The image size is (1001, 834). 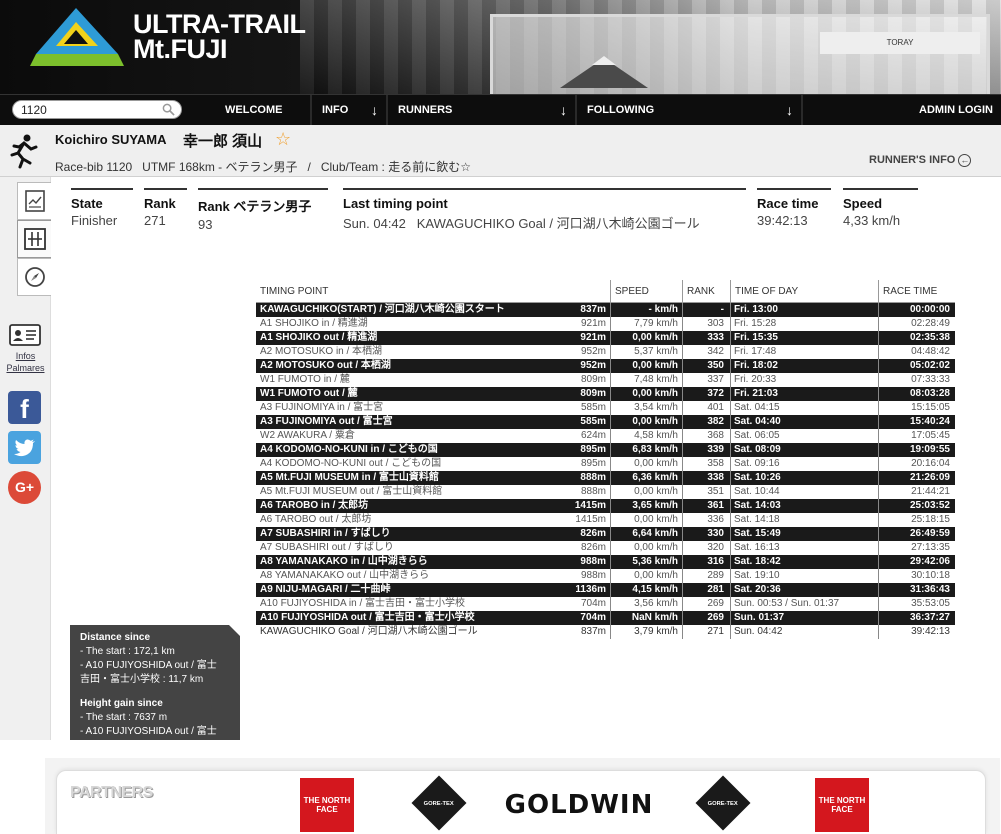 What do you see at coordinates (76, 37) in the screenshot?
I see `utmf-logo-icon` at bounding box center [76, 37].